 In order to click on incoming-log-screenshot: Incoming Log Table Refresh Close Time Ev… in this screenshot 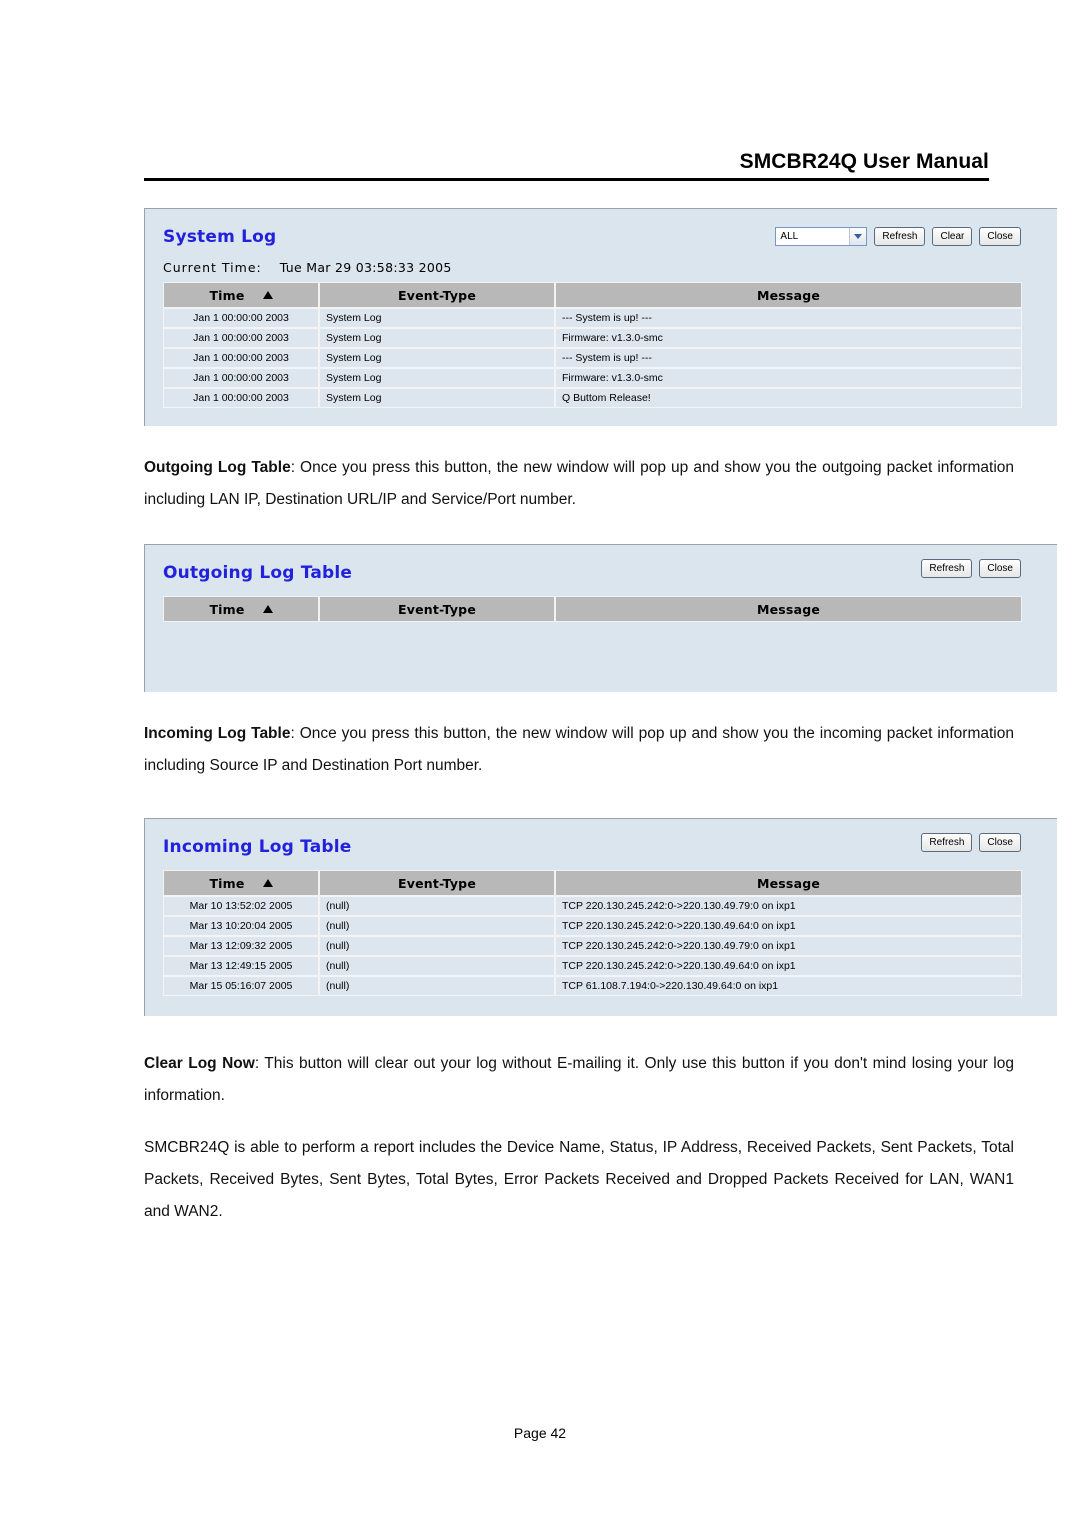, I will do `click(600, 917)`.